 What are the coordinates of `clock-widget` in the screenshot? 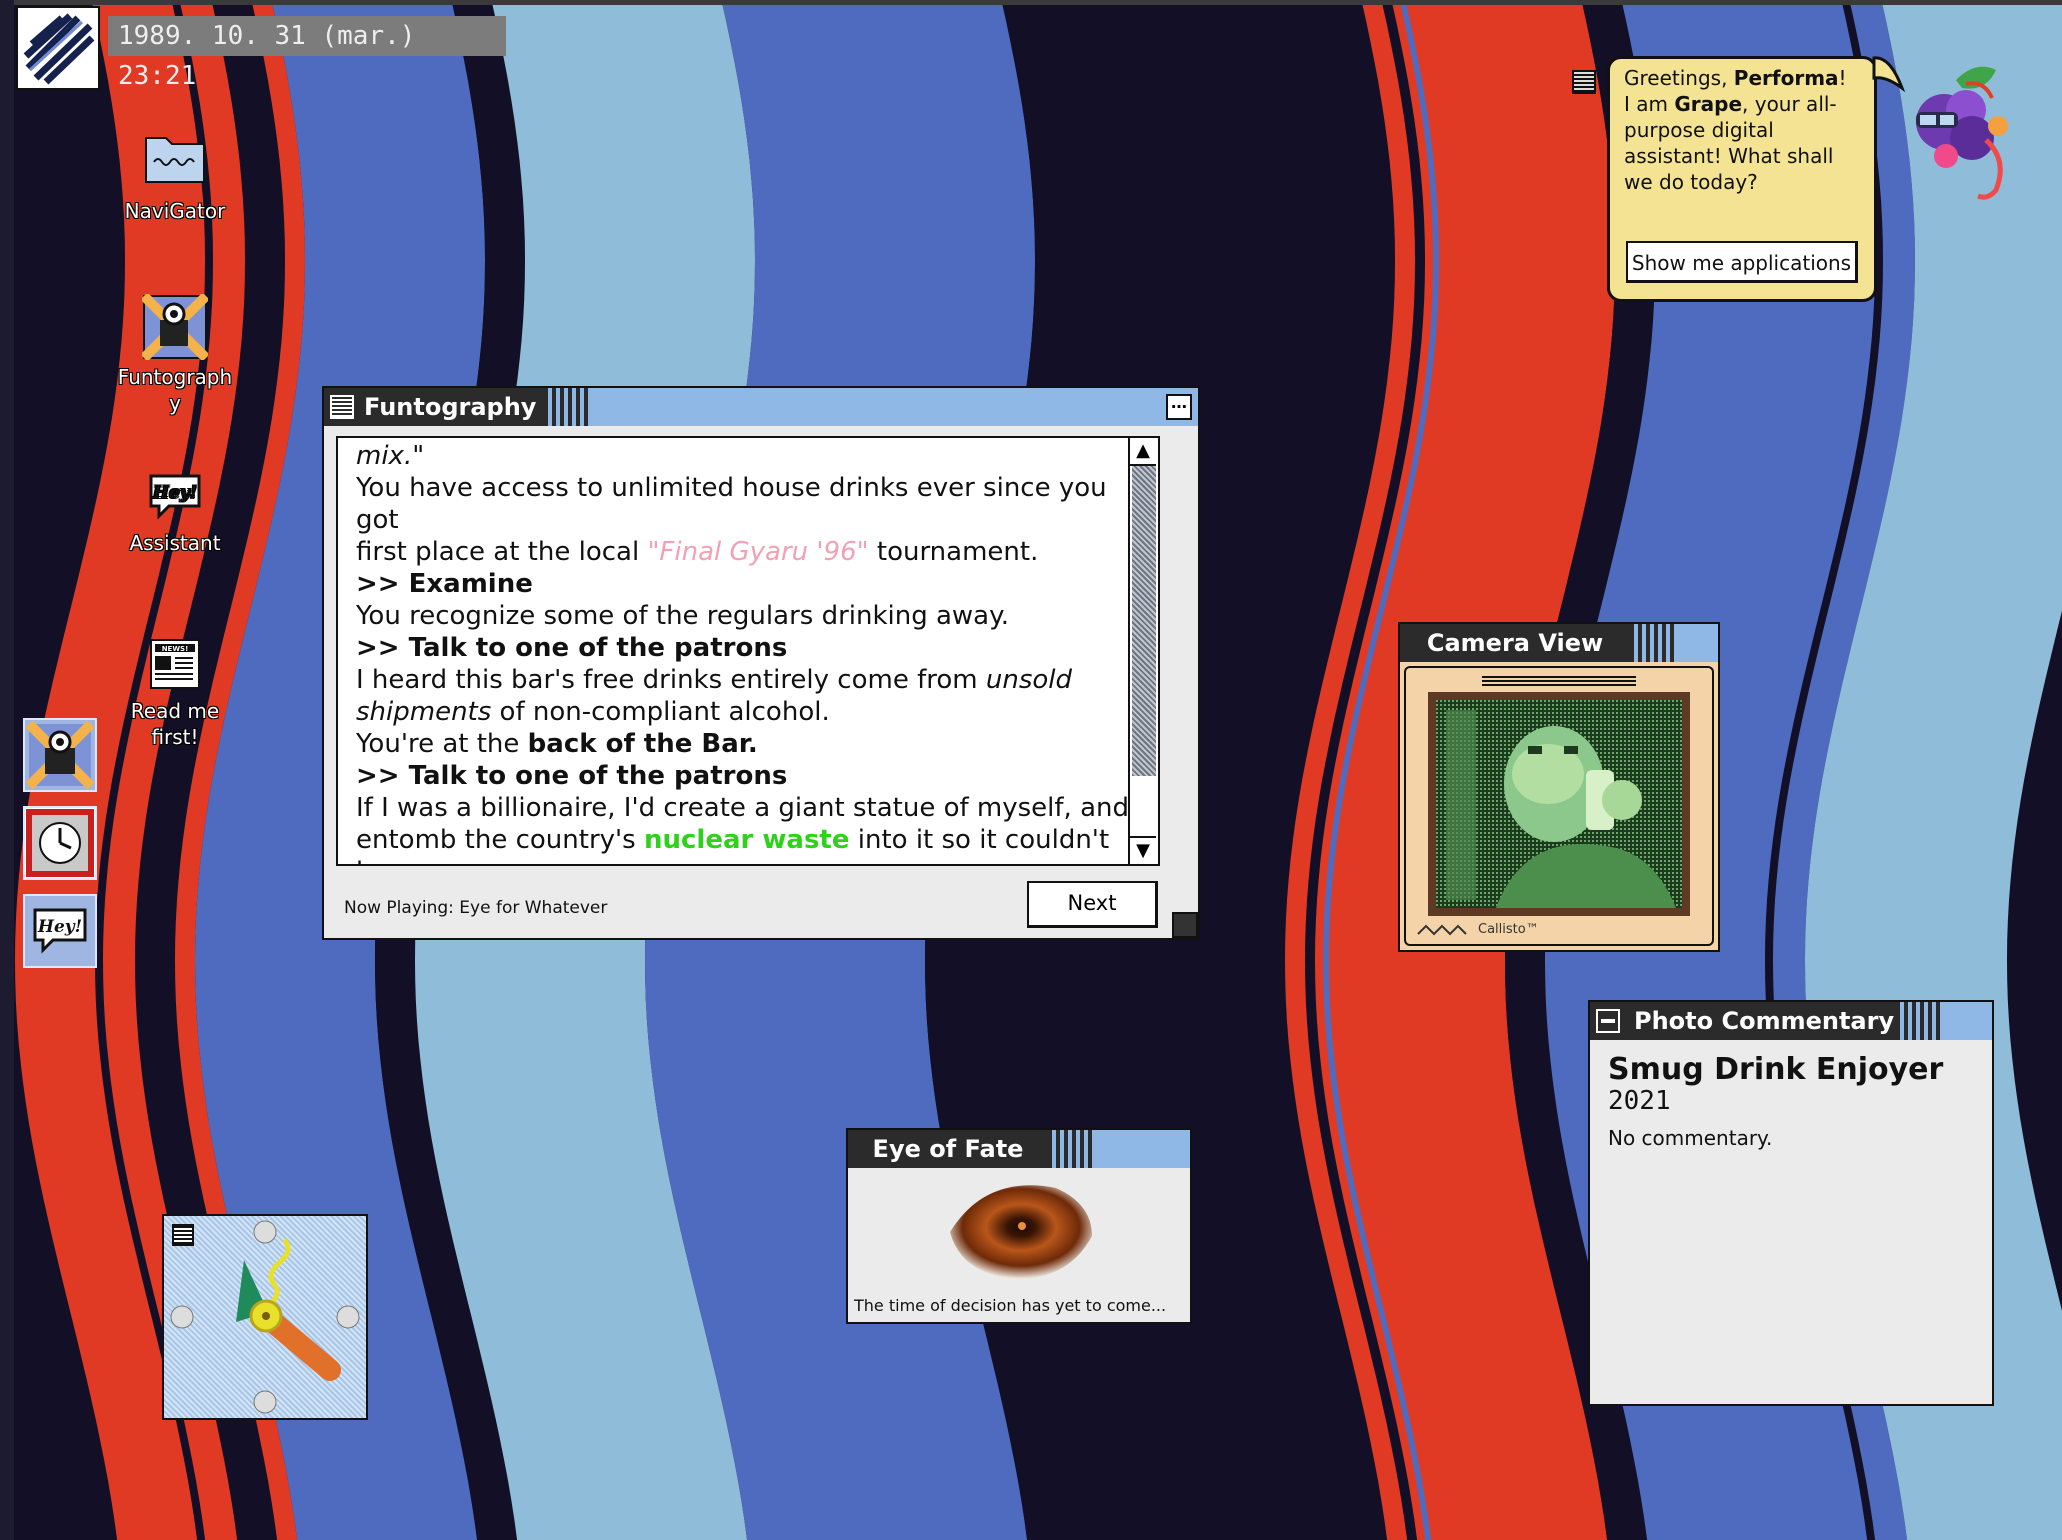 It's located at (265, 1317).